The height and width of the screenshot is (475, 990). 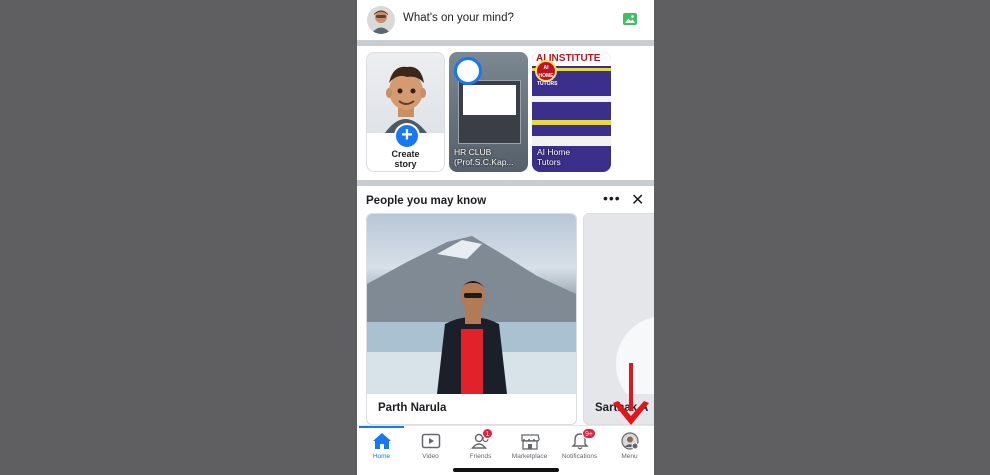 I want to click on avatar-image, so click(x=405, y=93).